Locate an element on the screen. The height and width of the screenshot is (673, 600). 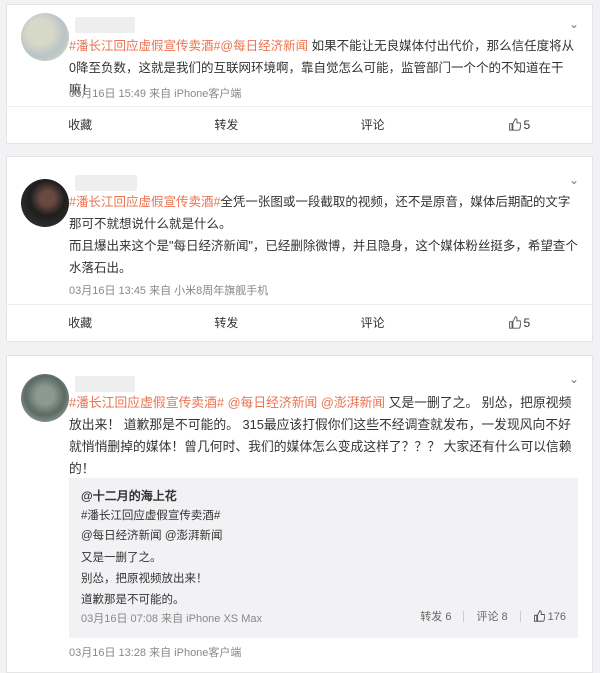
comment-count-button: 评论 8 is located at coordinates (491, 616).